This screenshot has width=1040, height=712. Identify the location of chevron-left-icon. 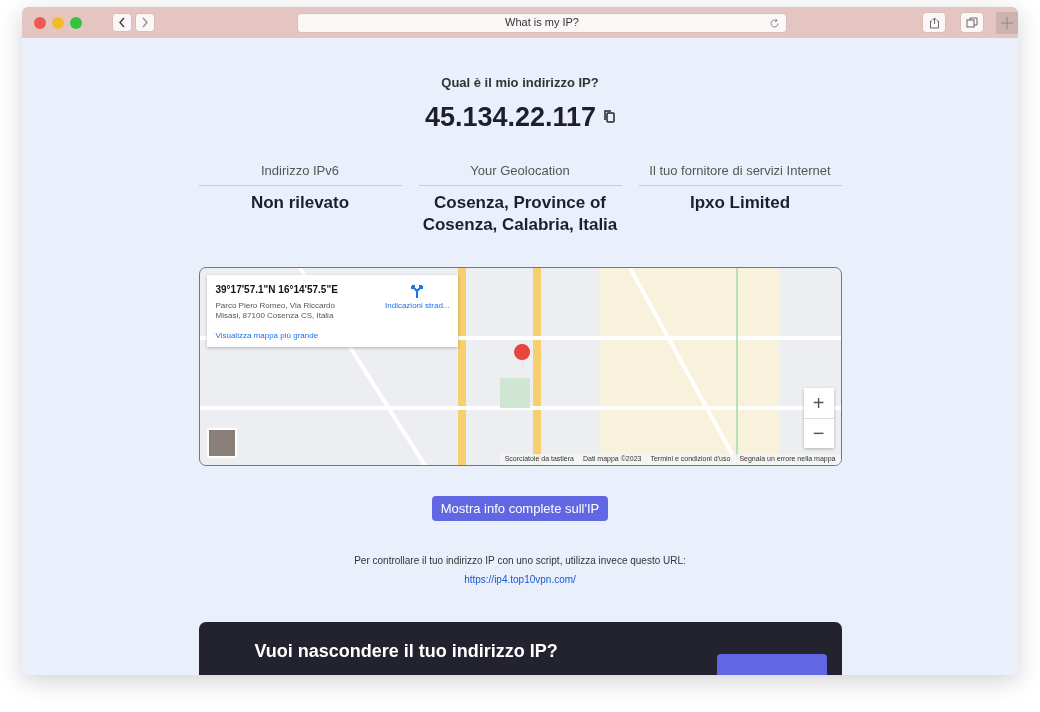
(122, 22).